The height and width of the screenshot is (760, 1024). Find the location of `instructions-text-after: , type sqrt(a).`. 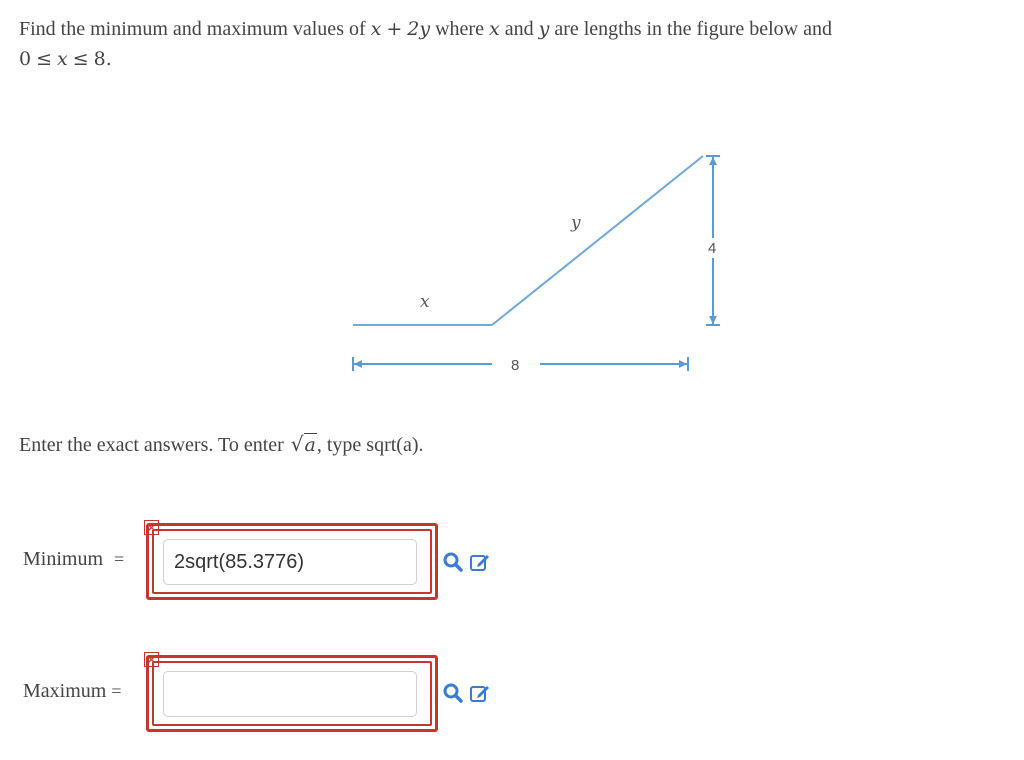

instructions-text-after: , type sqrt(a). is located at coordinates (370, 445).